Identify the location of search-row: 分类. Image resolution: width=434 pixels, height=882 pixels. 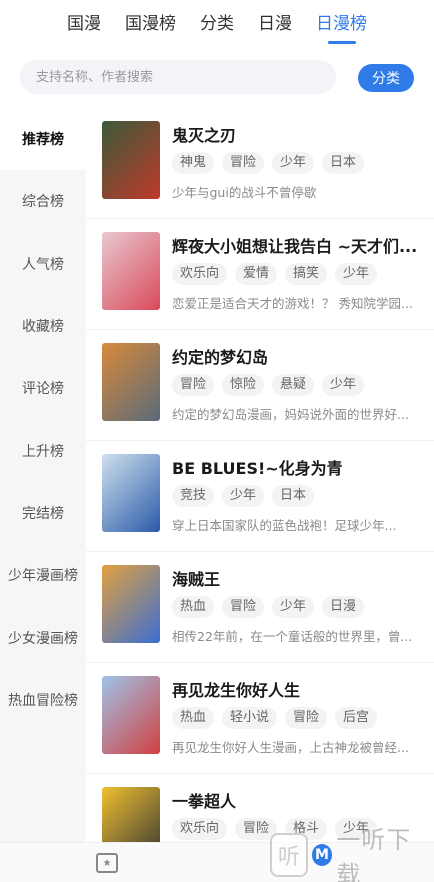
(217, 77).